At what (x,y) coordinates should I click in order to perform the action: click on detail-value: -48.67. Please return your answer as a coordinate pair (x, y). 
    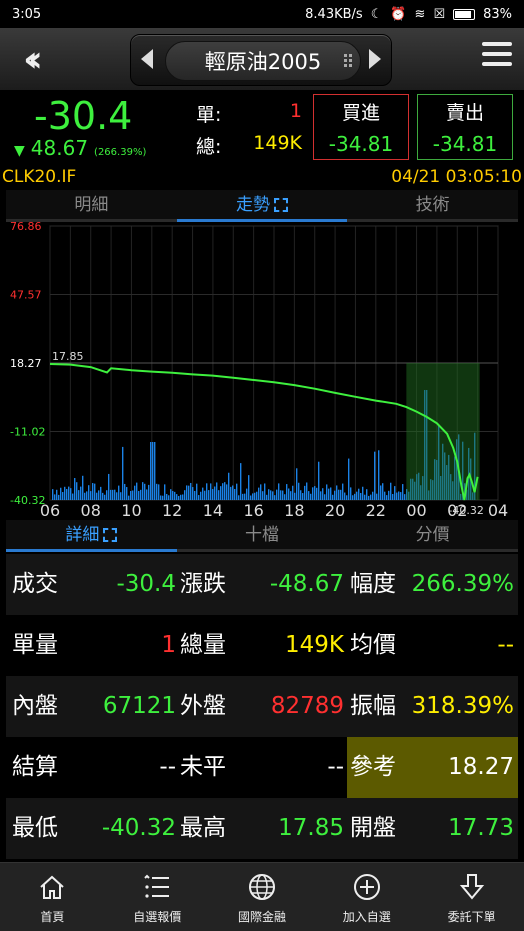
    Looking at the image, I should click on (306, 584).